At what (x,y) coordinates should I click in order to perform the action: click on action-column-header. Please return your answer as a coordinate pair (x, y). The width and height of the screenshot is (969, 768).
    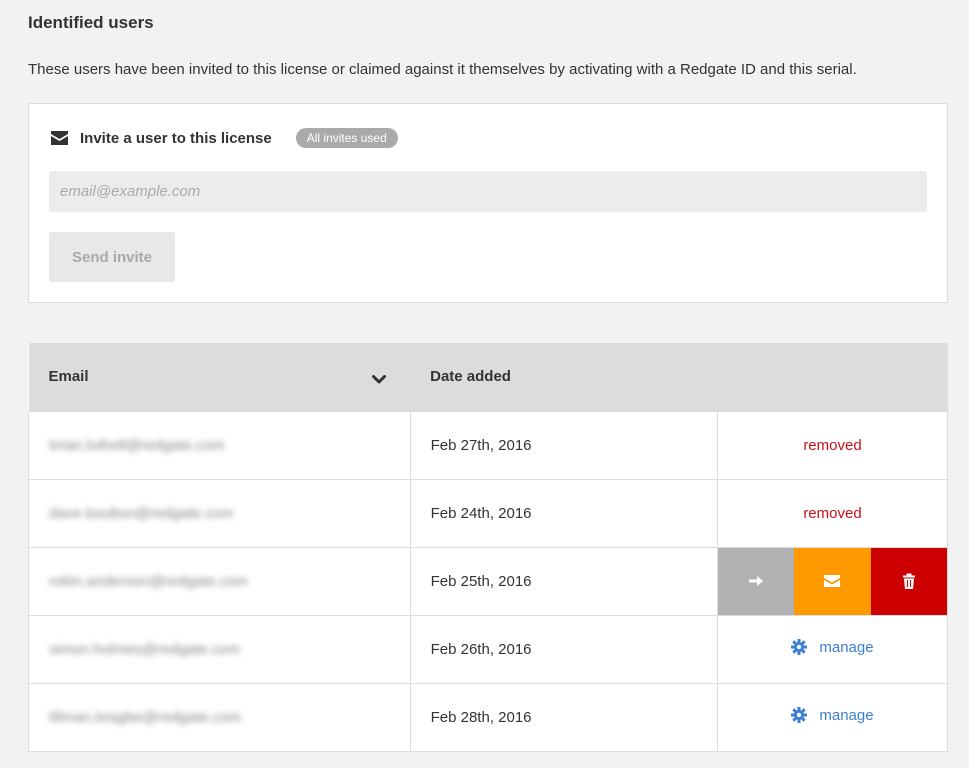
    Looking at the image, I should click on (832, 377).